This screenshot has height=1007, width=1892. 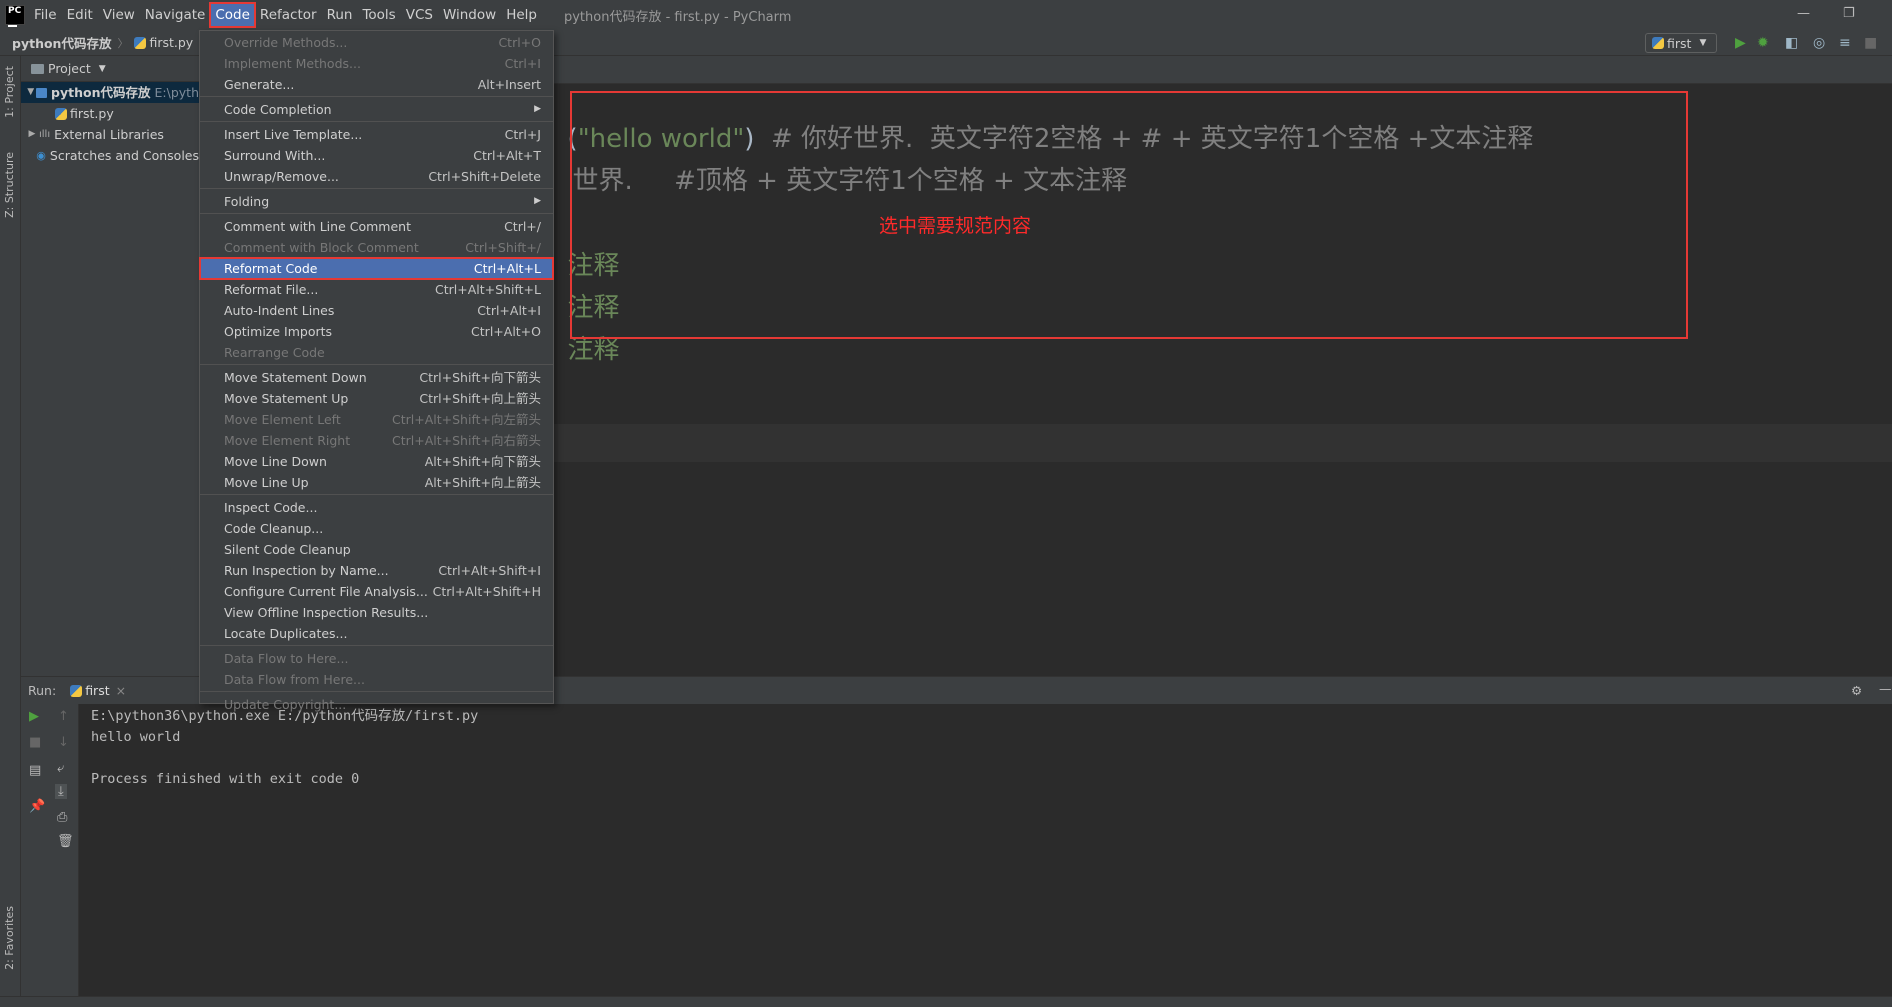 What do you see at coordinates (63, 716) in the screenshot?
I see `up-arrow-icon: ↑` at bounding box center [63, 716].